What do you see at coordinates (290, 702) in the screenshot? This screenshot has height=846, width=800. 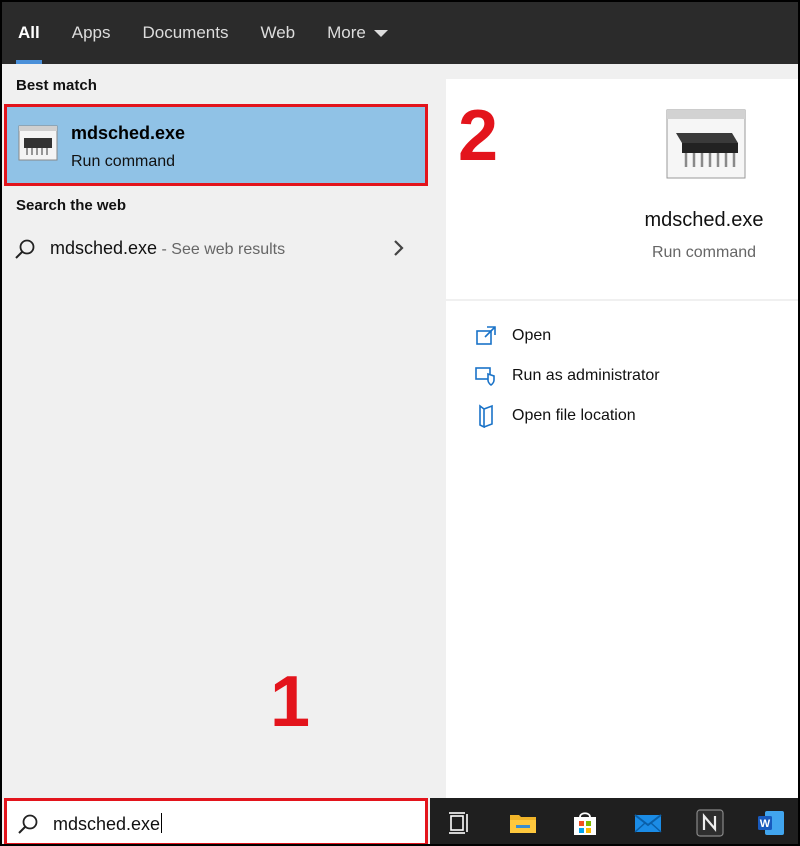 I see `annotation-number-1: 1` at bounding box center [290, 702].